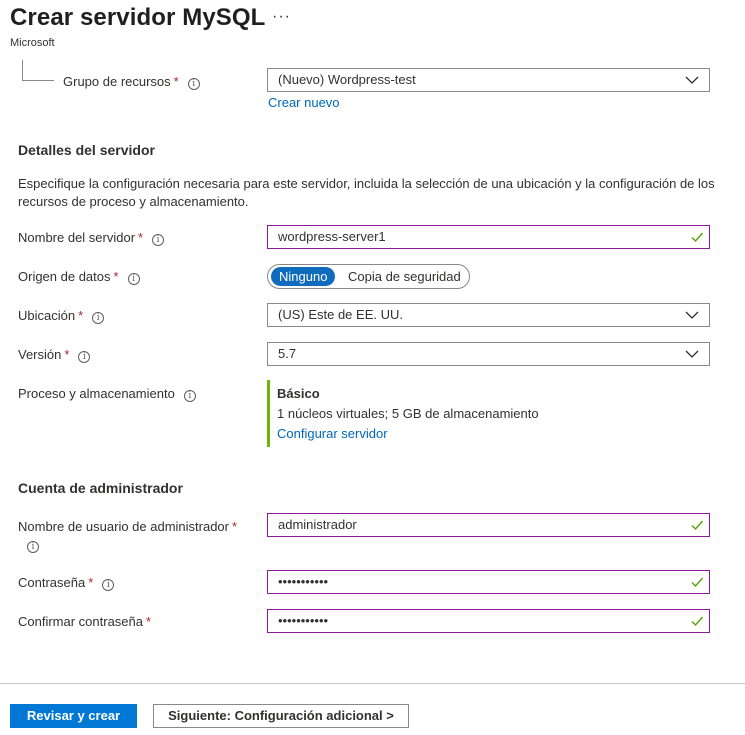  I want to click on resource-group-label: Grupo de recursos * i, so click(131, 82).